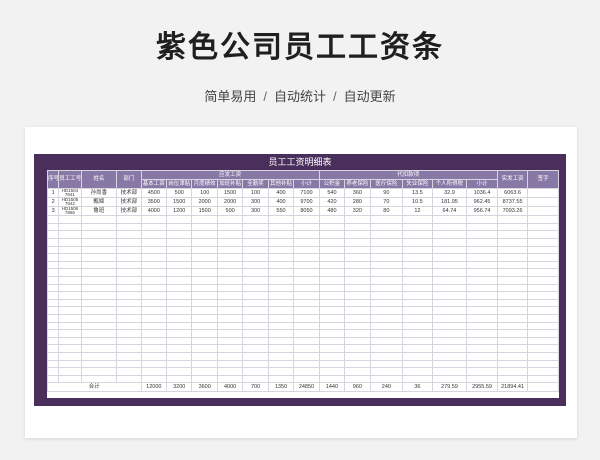 The height and width of the screenshot is (460, 600). Describe the element at coordinates (482, 193) in the screenshot. I see `table-cell: 1036.4` at that location.